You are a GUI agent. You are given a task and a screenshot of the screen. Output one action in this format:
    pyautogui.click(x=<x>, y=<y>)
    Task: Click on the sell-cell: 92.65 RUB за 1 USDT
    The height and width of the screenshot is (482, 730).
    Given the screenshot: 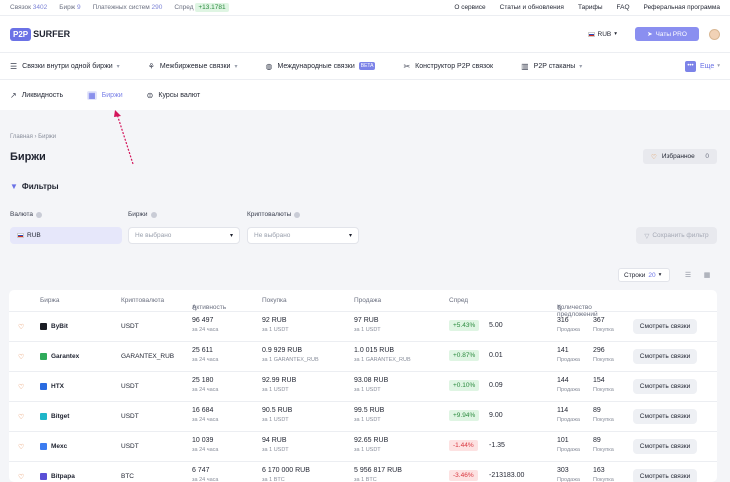 What is the action you would take?
    pyautogui.click(x=371, y=445)
    